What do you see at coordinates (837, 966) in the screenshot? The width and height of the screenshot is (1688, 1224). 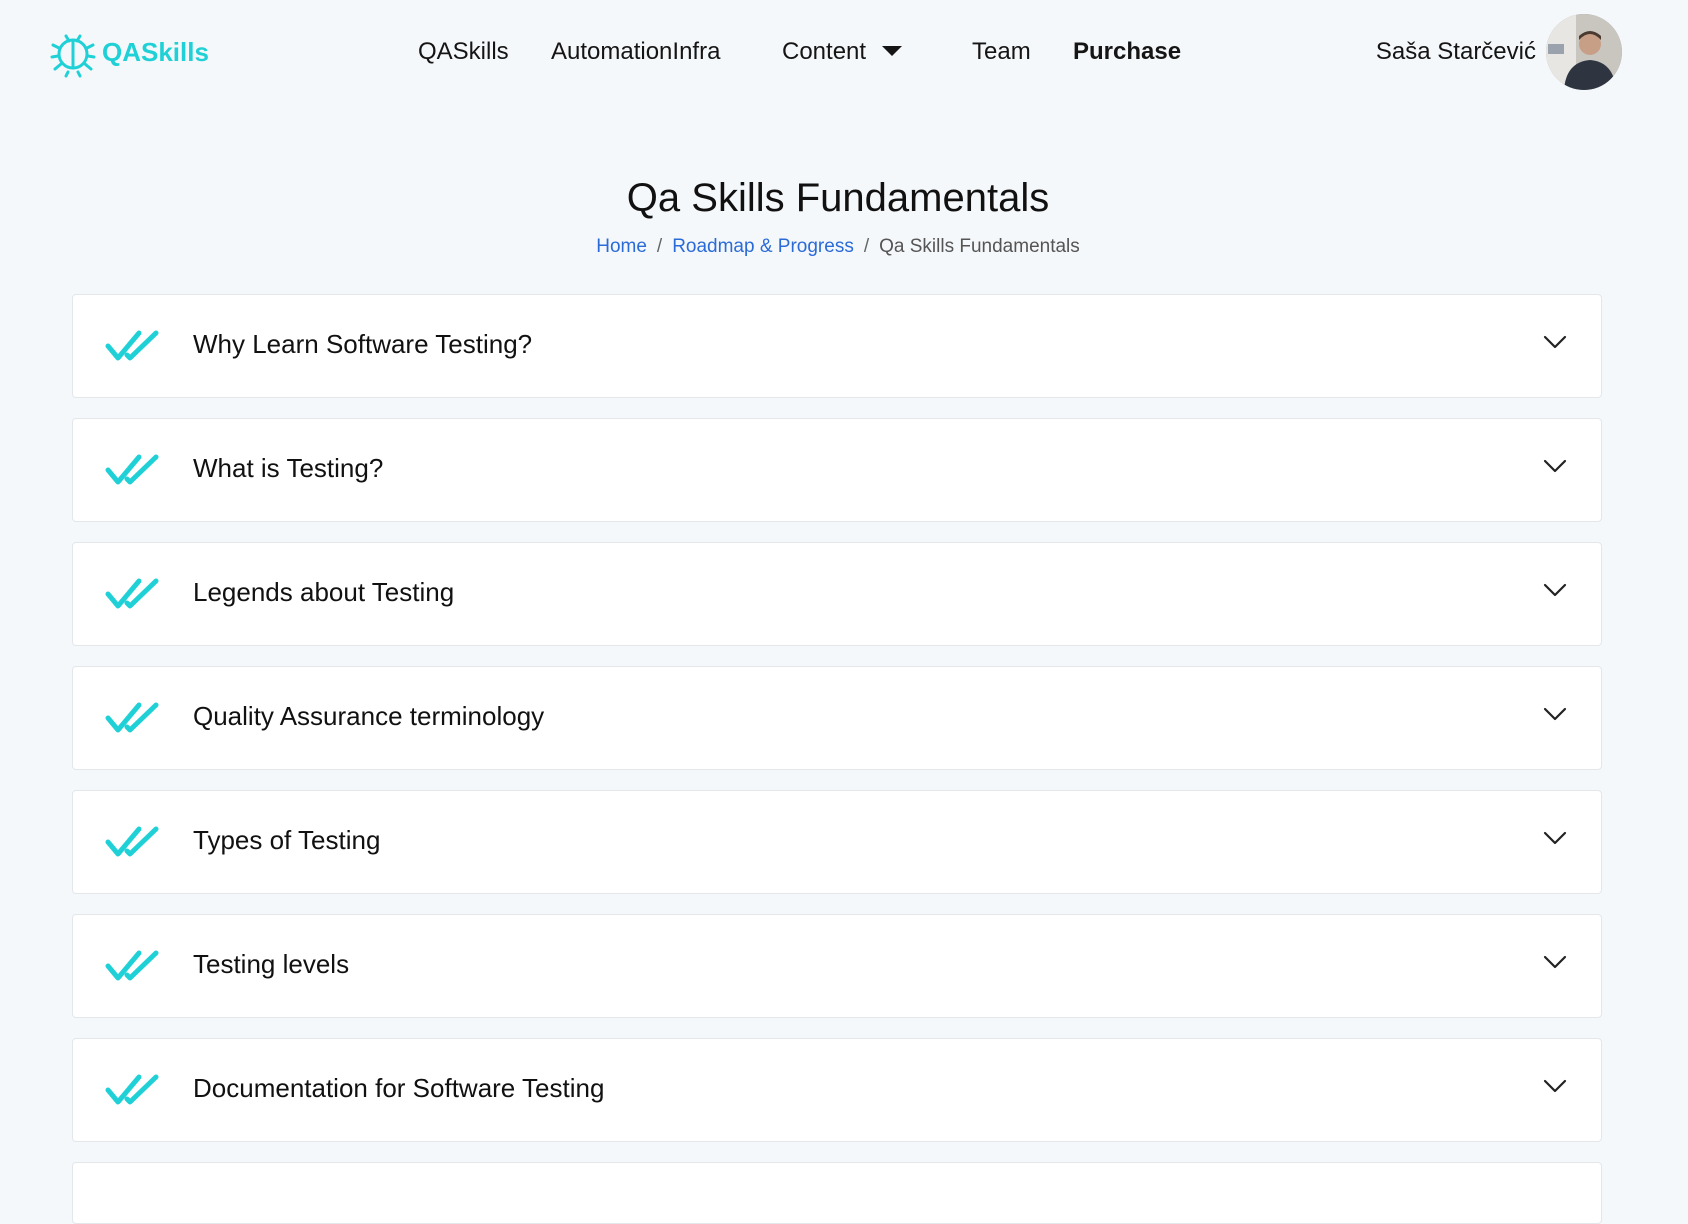 I see `section-item: Testing levels` at bounding box center [837, 966].